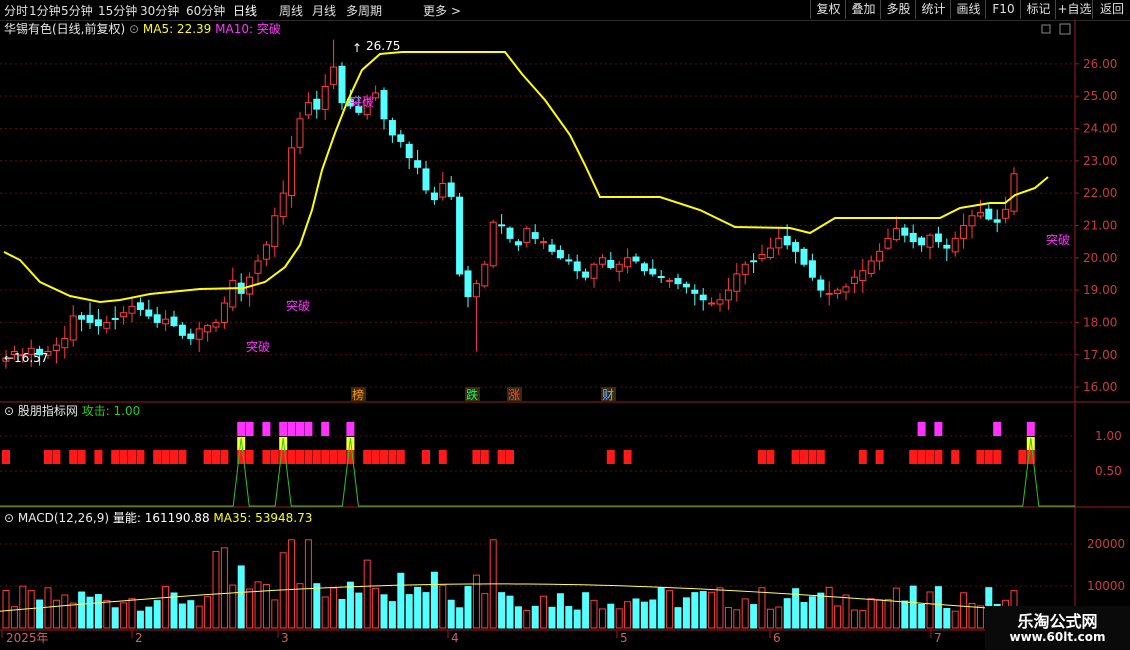 The height and width of the screenshot is (650, 1130). Describe the element at coordinates (1038, 9) in the screenshot. I see `toolbar-button: 标记` at that location.